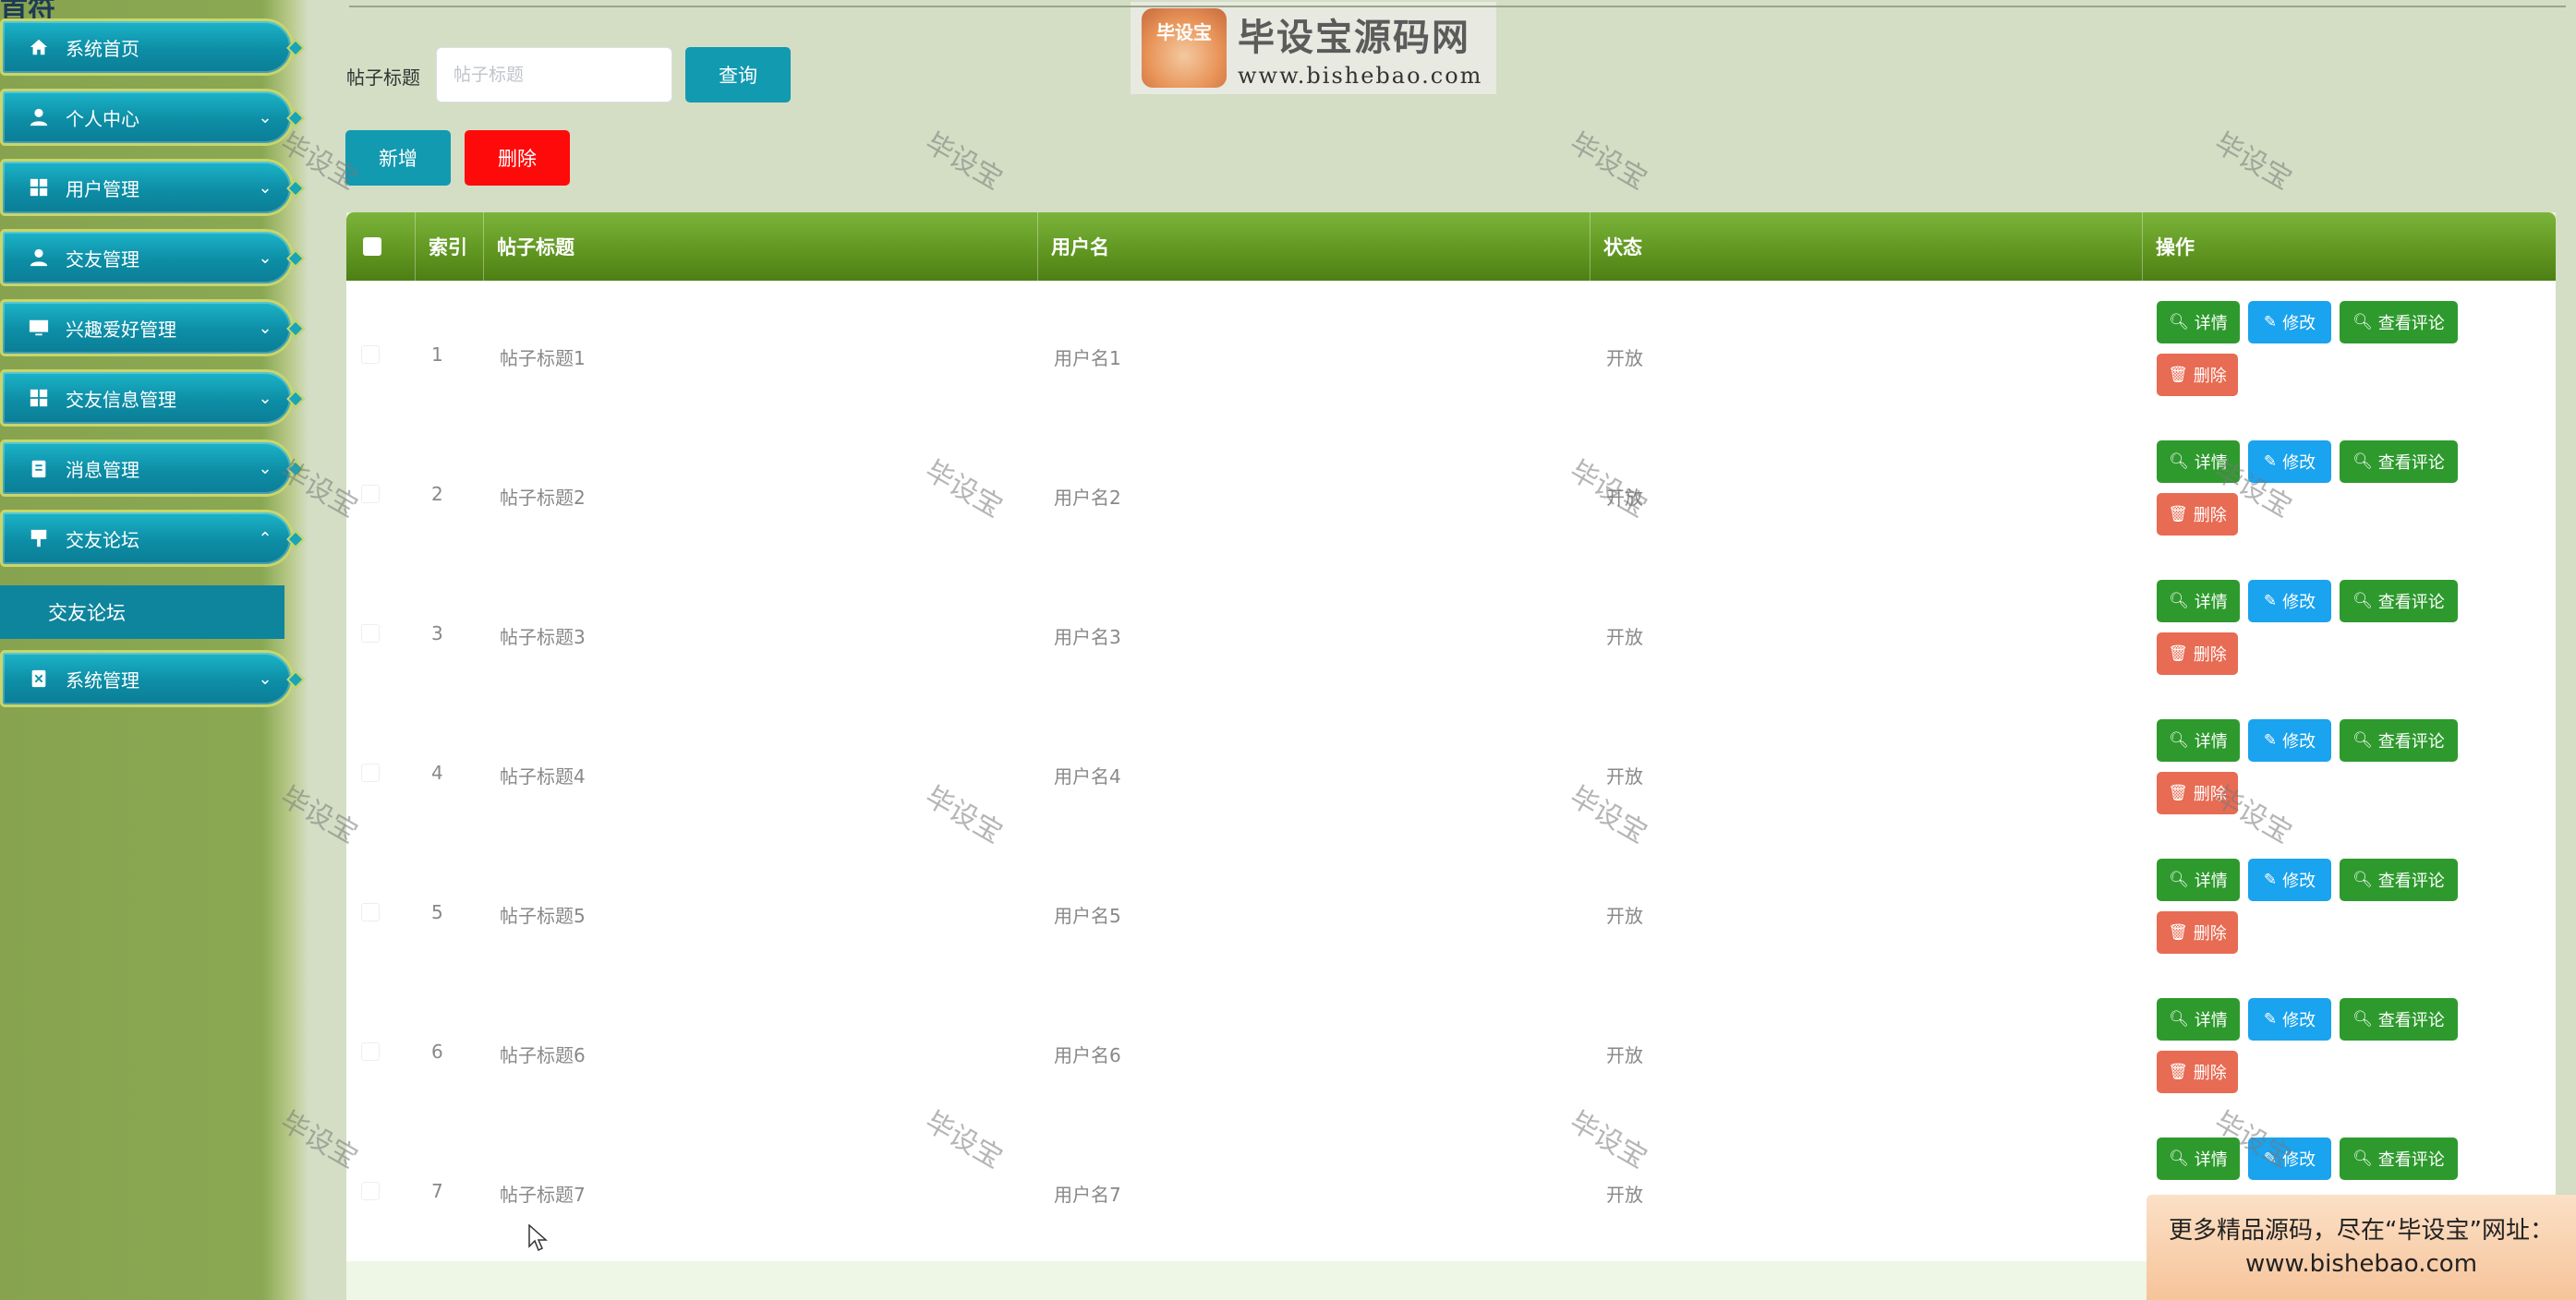 Image resolution: width=2576 pixels, height=1300 pixels. I want to click on select-all-checkbox, so click(372, 247).